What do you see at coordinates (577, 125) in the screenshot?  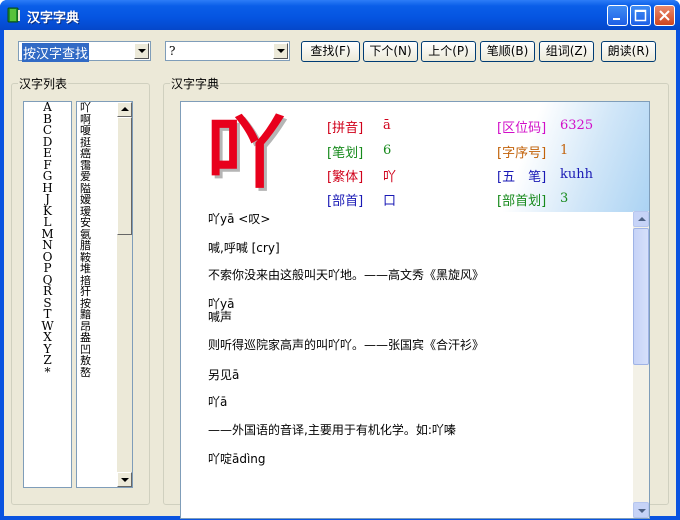 I see `area-code-value: 6325` at bounding box center [577, 125].